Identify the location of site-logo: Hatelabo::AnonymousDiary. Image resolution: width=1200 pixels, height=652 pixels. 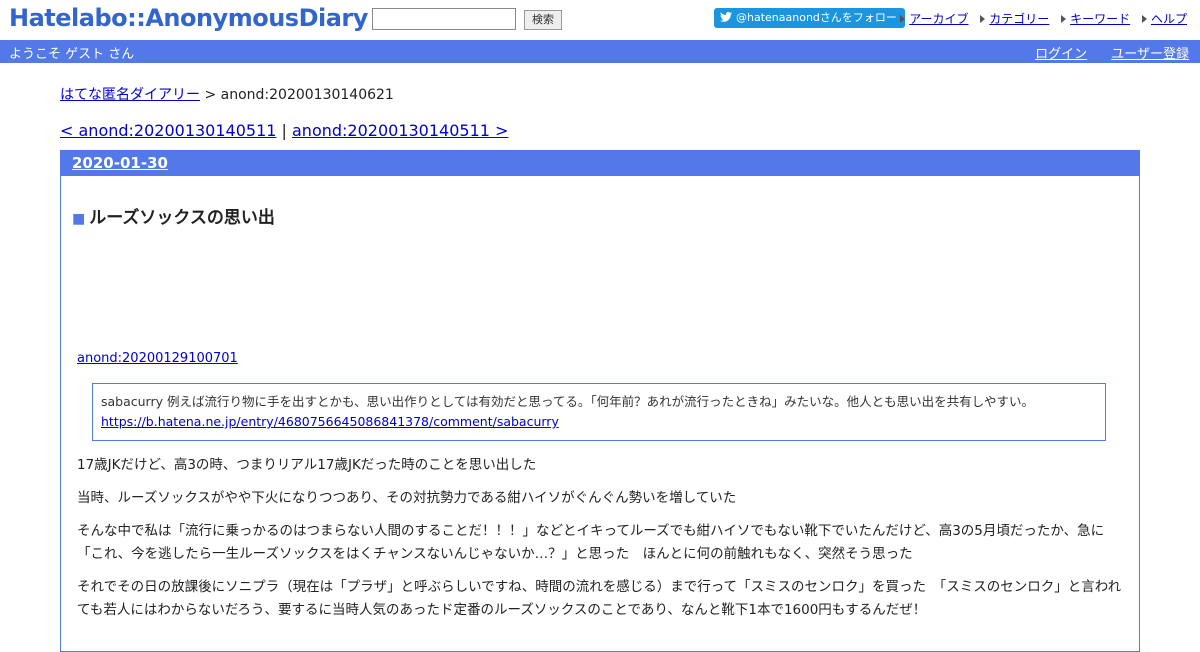
(188, 18).